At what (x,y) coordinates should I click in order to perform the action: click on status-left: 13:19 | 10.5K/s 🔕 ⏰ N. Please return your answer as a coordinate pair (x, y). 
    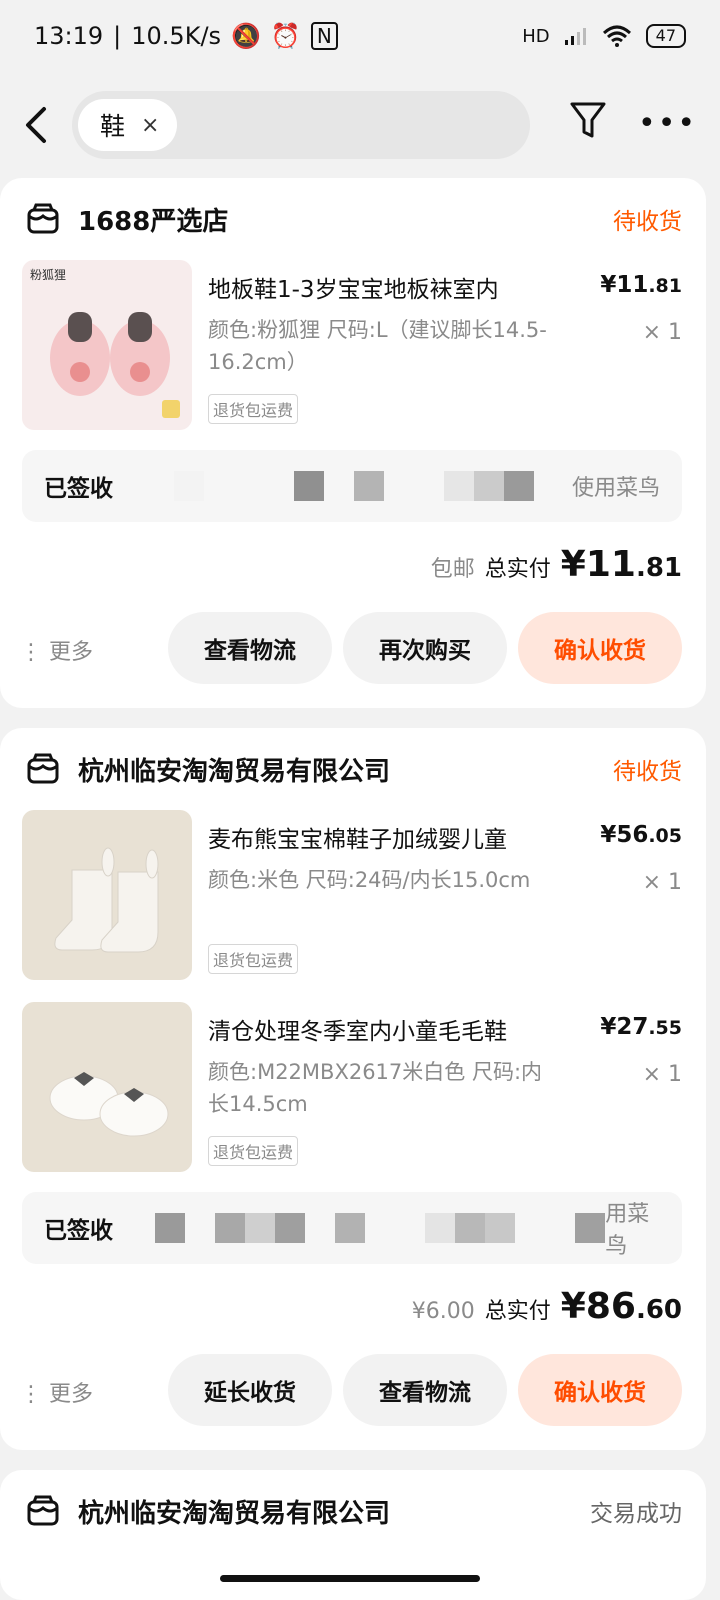
    Looking at the image, I should click on (186, 36).